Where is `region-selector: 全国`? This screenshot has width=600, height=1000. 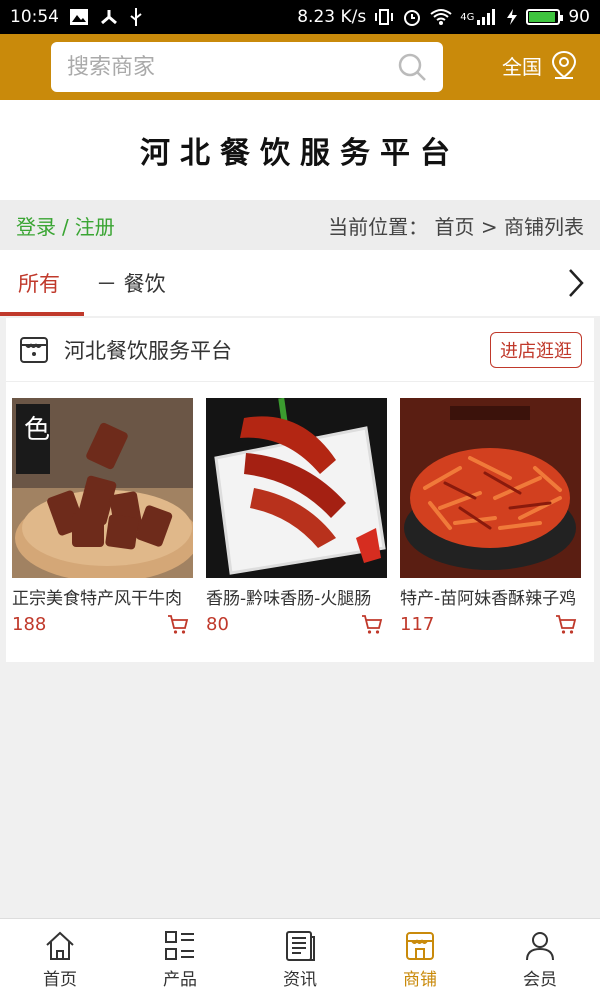
region-selector: 全国 is located at coordinates (540, 65).